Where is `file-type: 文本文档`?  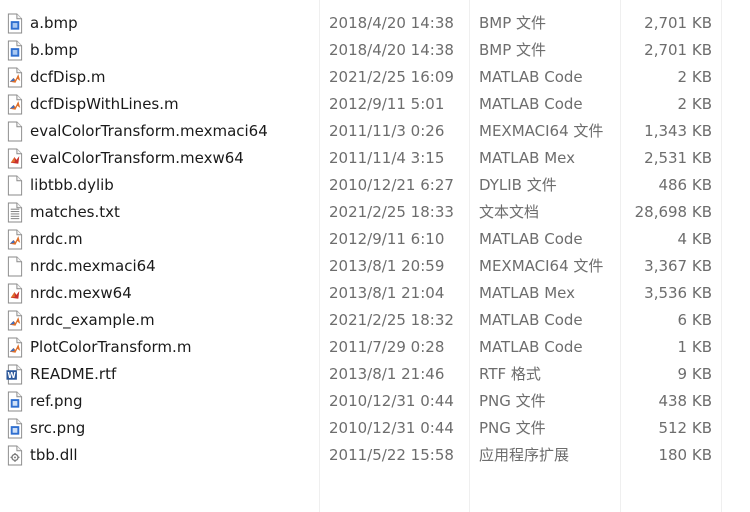 file-type: 文本文档 is located at coordinates (509, 212).